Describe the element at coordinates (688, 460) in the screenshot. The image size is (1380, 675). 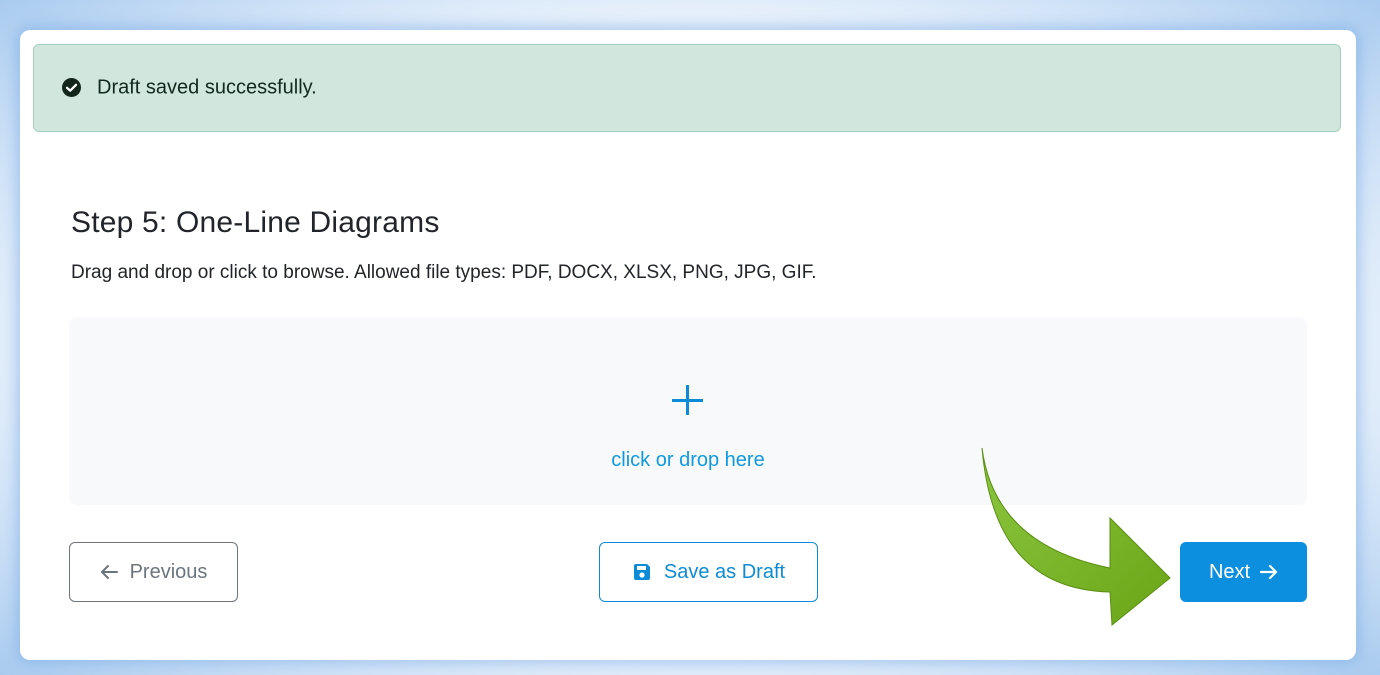
I see `dropzone-label: click or drop here` at that location.